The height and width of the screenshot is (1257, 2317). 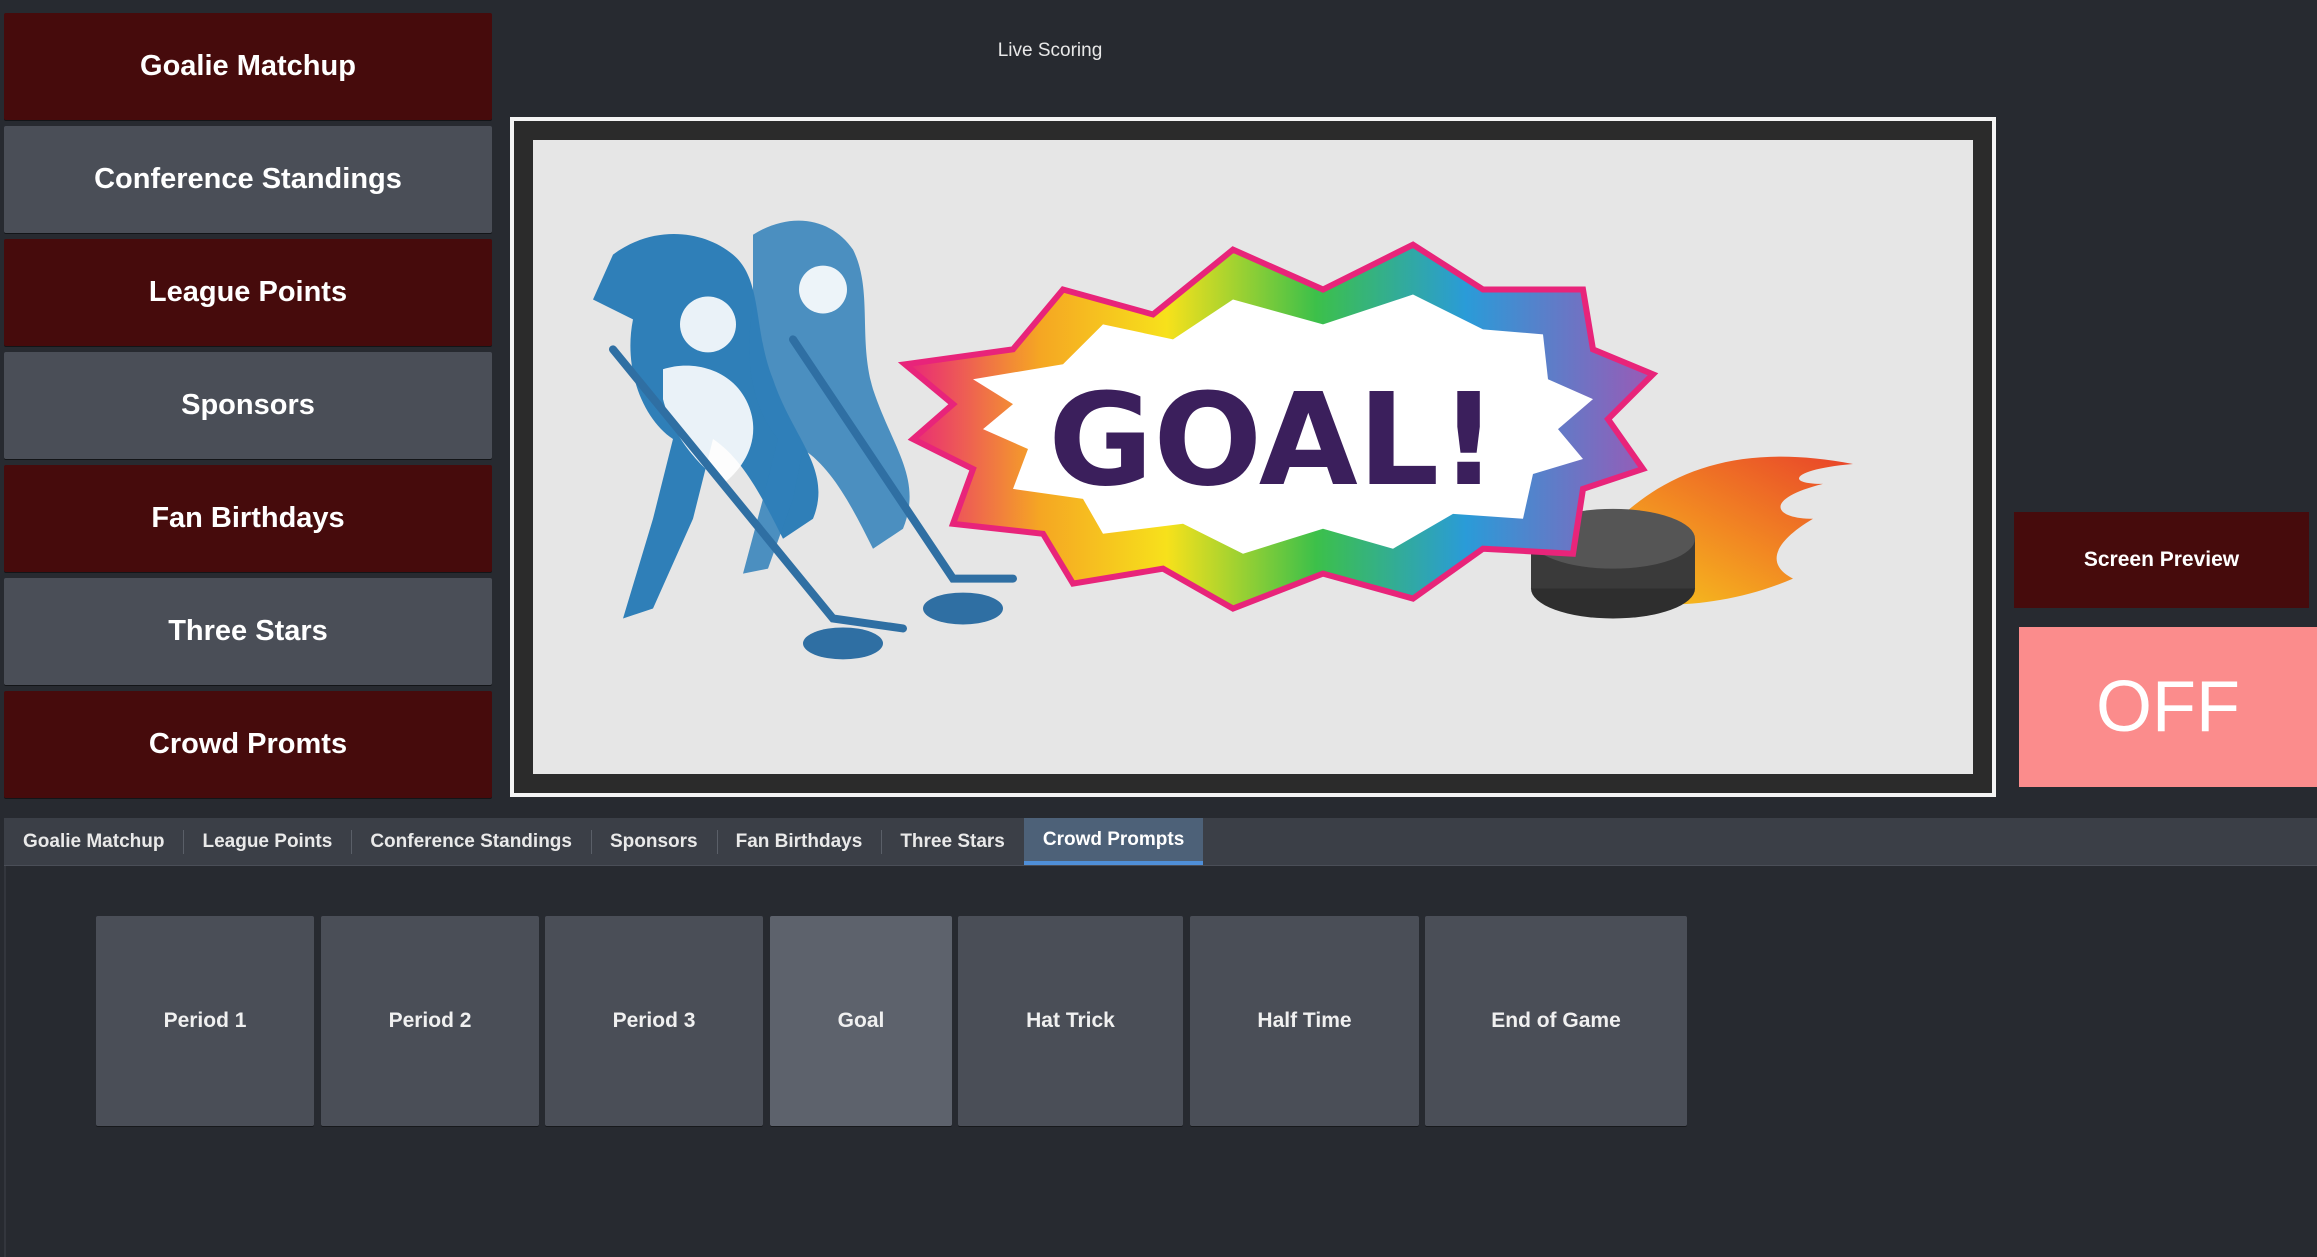 I want to click on prompt-button-period-2: Period 2, so click(x=430, y=1021).